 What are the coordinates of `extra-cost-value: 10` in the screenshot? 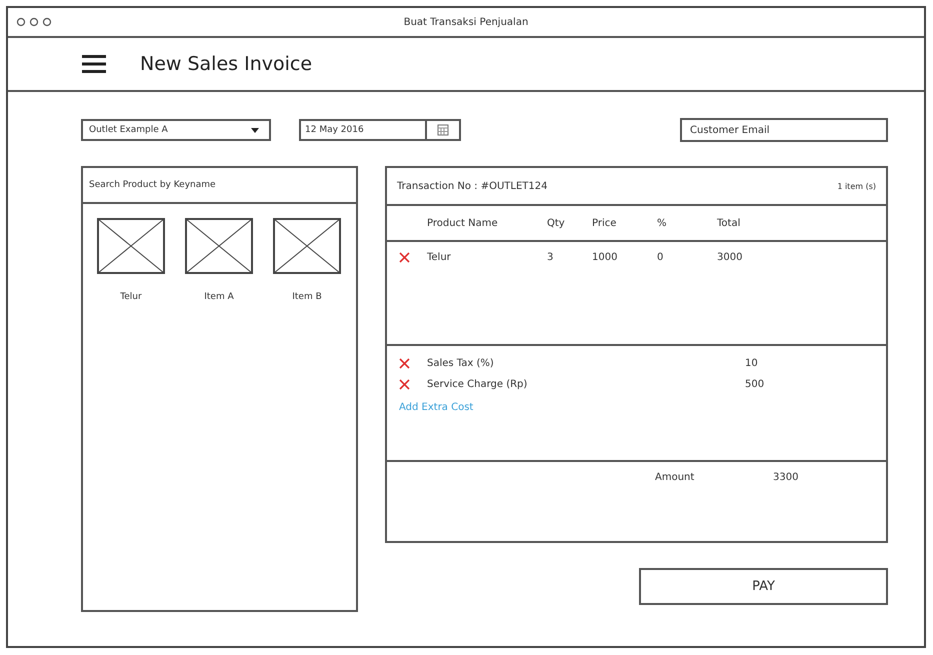 It's located at (752, 363).